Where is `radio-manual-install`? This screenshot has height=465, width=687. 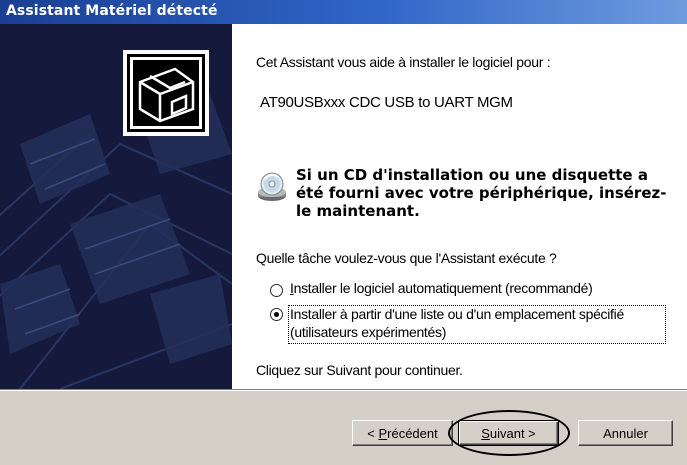
radio-manual-install is located at coordinates (276, 314).